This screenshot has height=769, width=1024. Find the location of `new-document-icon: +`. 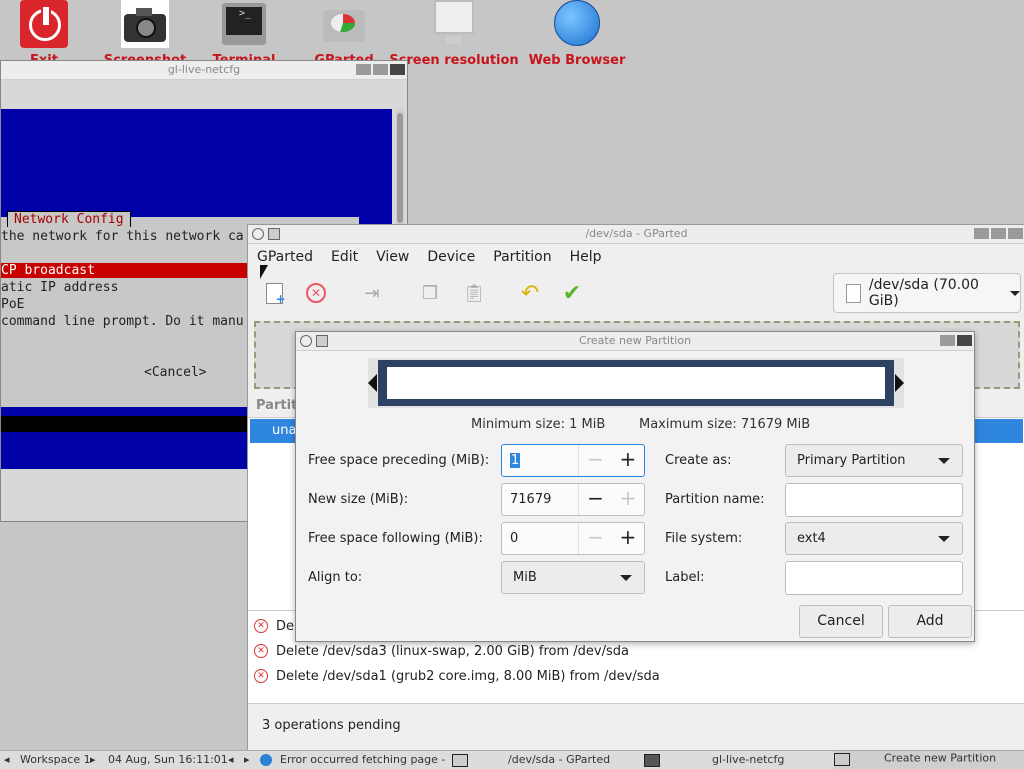

new-document-icon: + is located at coordinates (275, 294).